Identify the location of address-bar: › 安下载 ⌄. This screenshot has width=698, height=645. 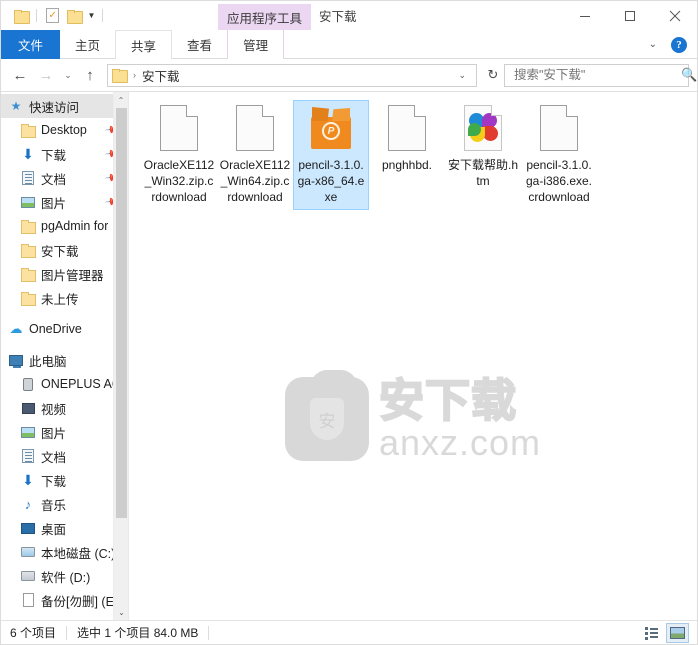
(292, 75).